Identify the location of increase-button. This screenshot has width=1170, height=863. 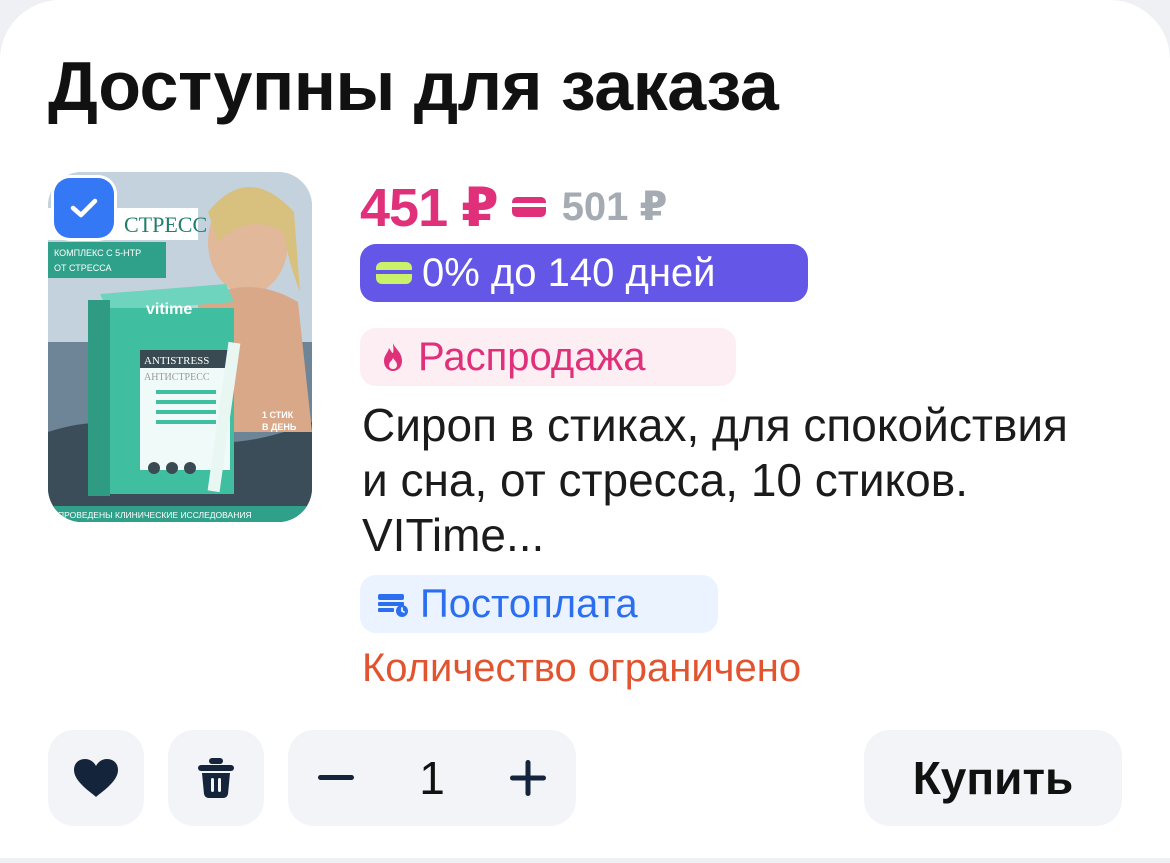
(528, 778).